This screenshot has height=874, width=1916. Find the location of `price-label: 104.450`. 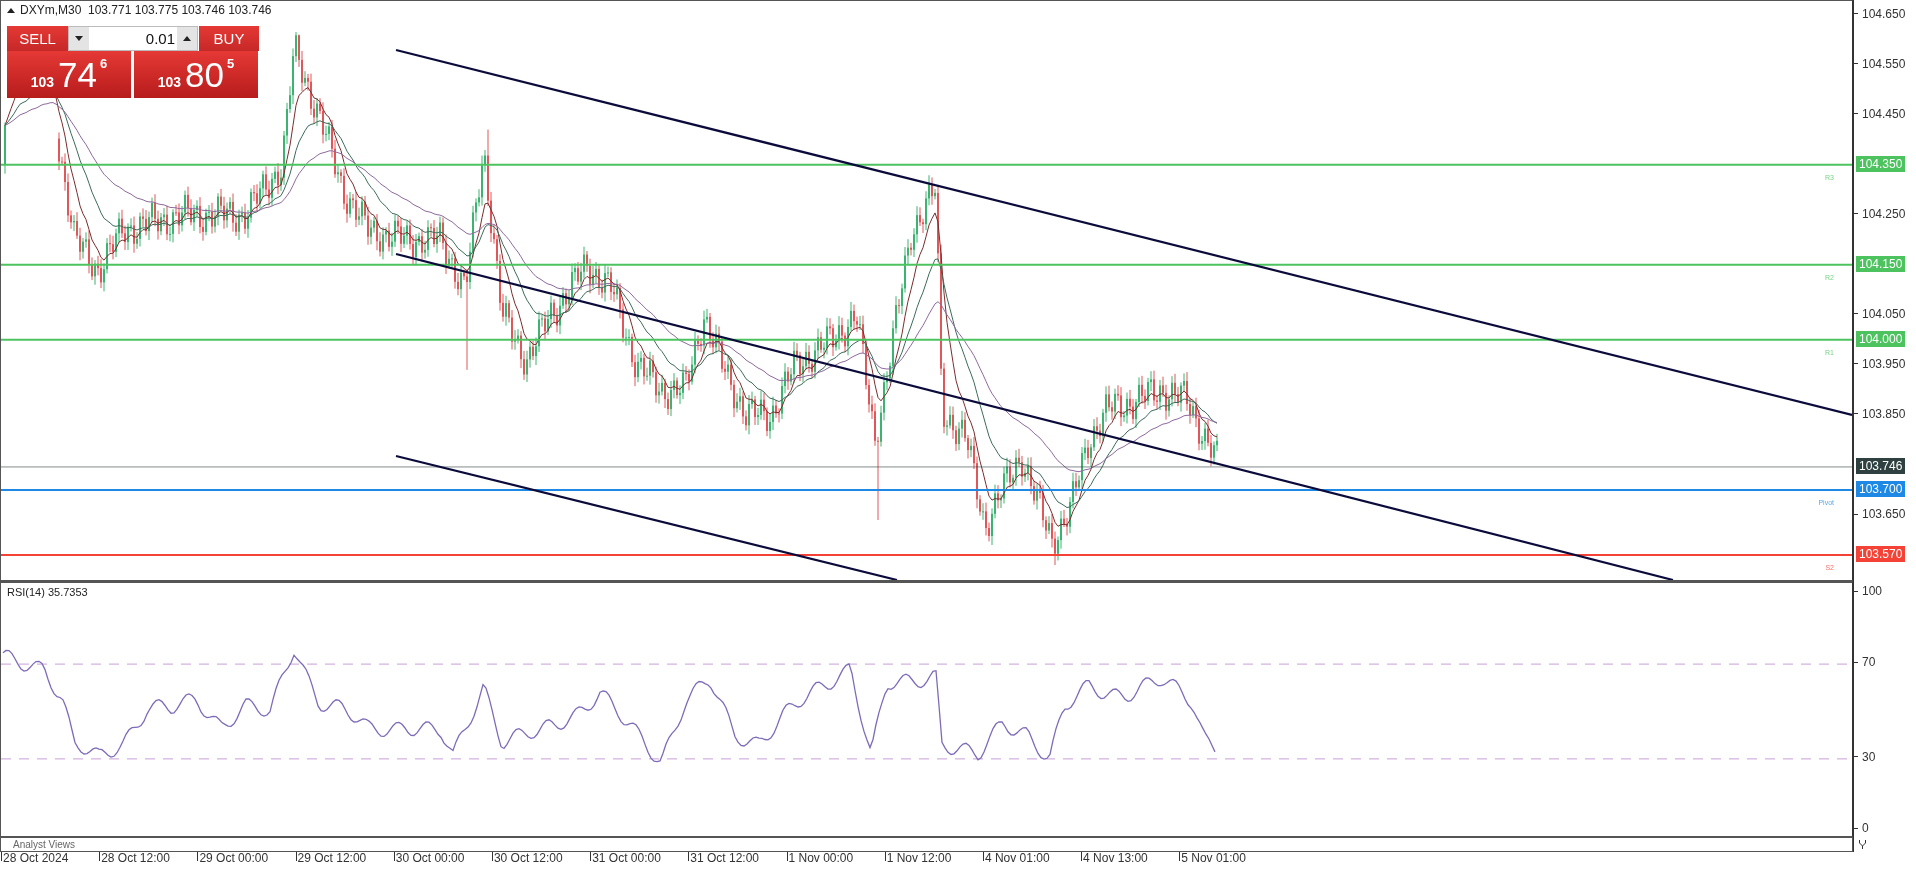

price-label: 104.450 is located at coordinates (1880, 113).